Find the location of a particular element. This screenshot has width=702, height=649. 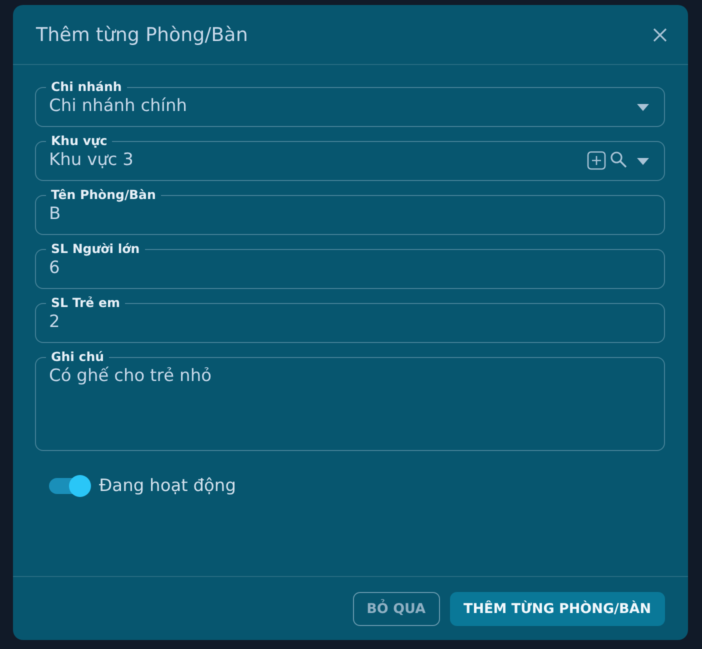

add-button: THÊM TỪNG PHÒNG/BÀN is located at coordinates (557, 609).